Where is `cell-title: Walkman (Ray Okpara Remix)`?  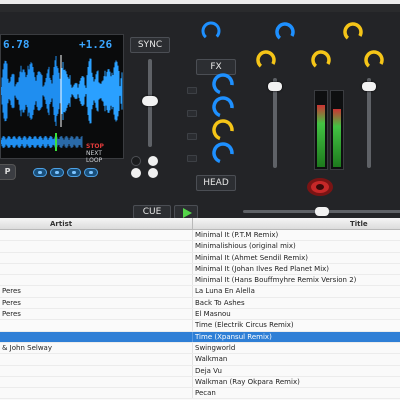 cell-title: Walkman (Ray Okpara Remix) is located at coordinates (247, 381).